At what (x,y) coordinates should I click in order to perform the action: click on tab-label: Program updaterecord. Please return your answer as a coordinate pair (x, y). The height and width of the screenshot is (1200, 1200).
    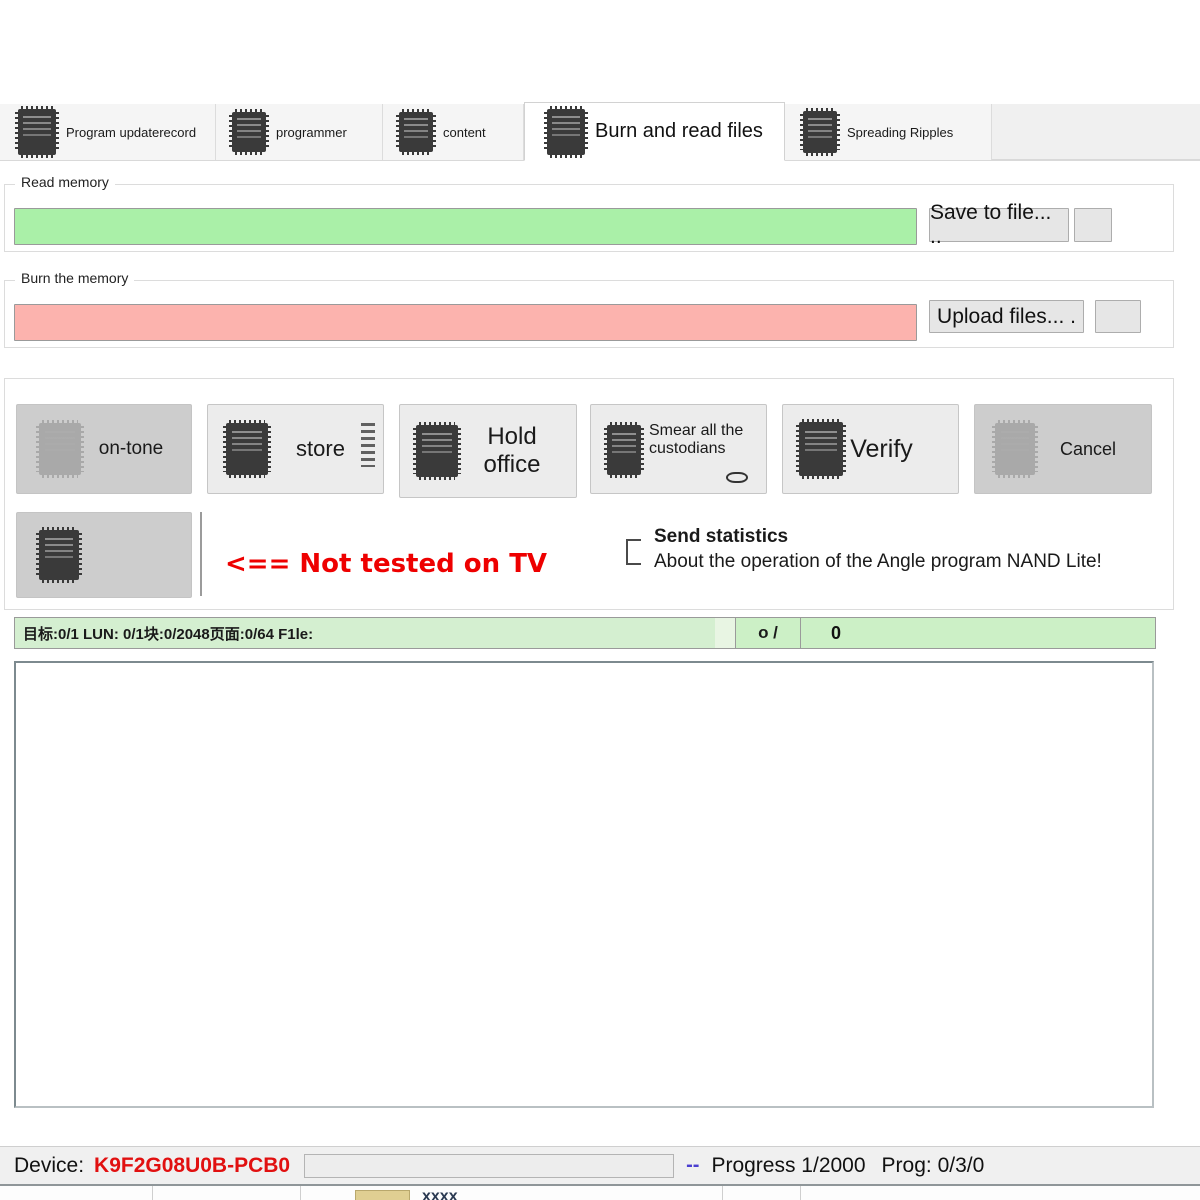
    Looking at the image, I should click on (131, 132).